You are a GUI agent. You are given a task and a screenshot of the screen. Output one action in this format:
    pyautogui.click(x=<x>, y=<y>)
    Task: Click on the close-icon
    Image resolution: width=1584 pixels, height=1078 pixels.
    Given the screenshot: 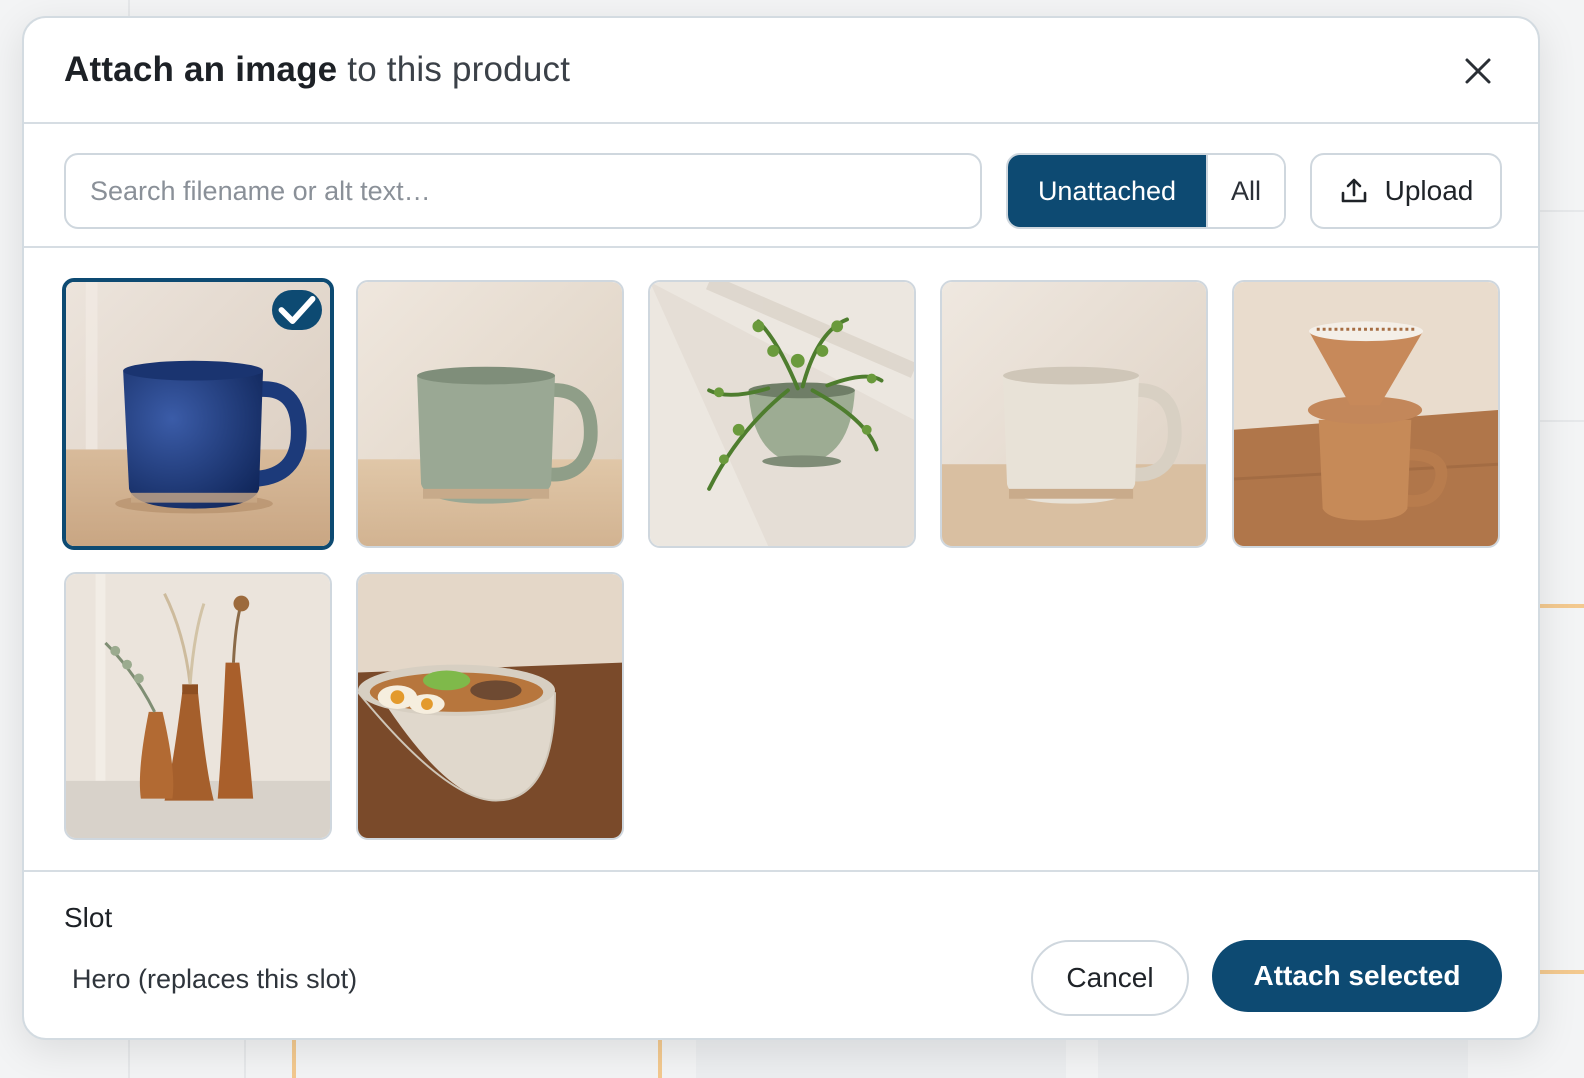 What is the action you would take?
    pyautogui.click(x=1478, y=71)
    